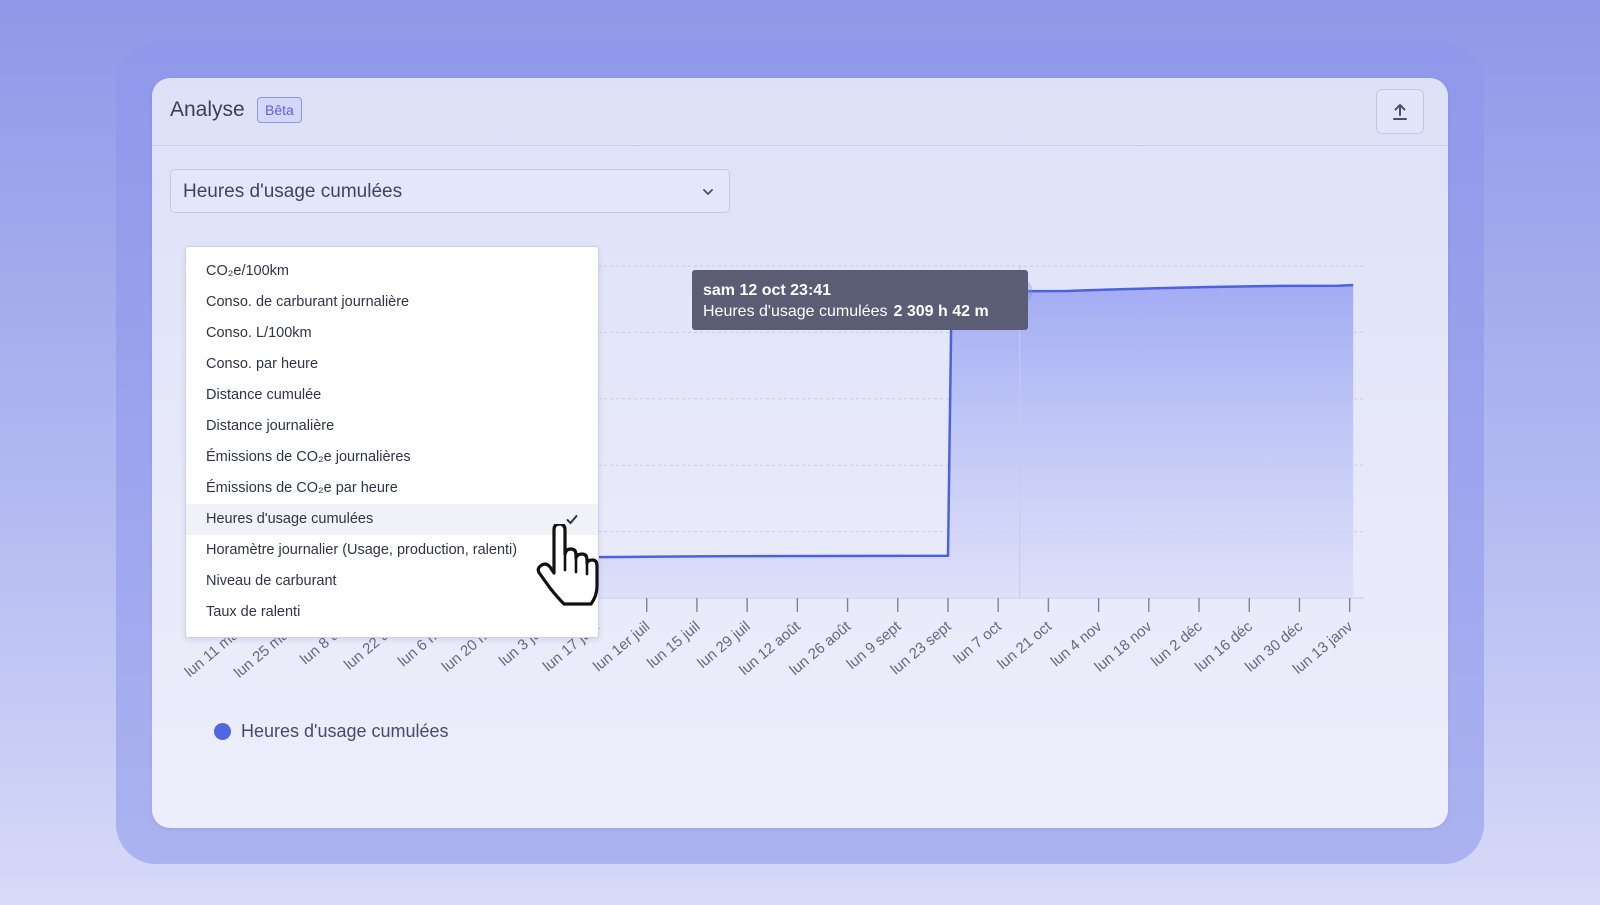  Describe the element at coordinates (392, 426) in the screenshot. I see `dropdown-item: Distance journalière` at that location.